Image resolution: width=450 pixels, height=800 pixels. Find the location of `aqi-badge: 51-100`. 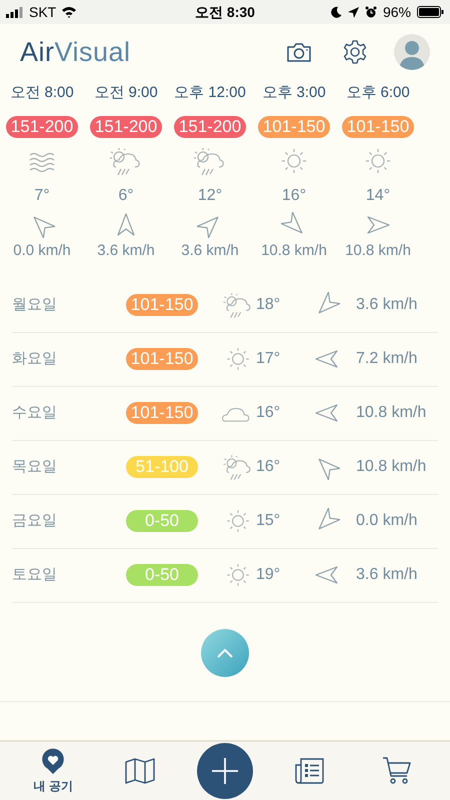

aqi-badge: 51-100 is located at coordinates (162, 467).